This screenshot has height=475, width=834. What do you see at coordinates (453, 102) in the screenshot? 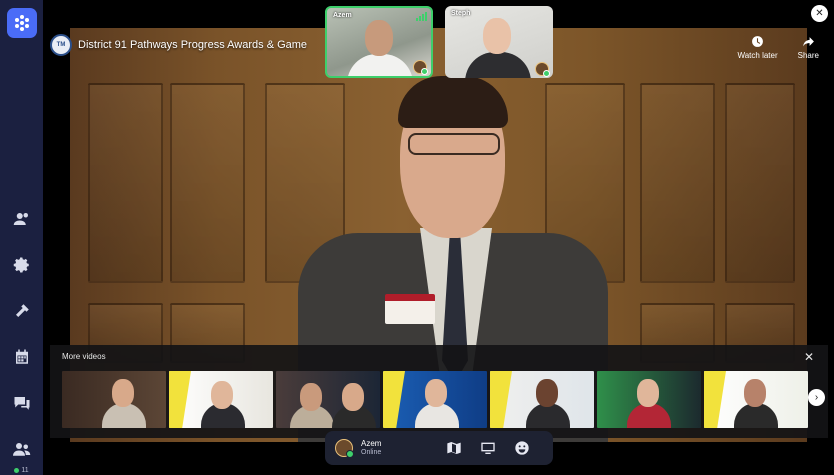
I see `speaker-hair` at bounding box center [453, 102].